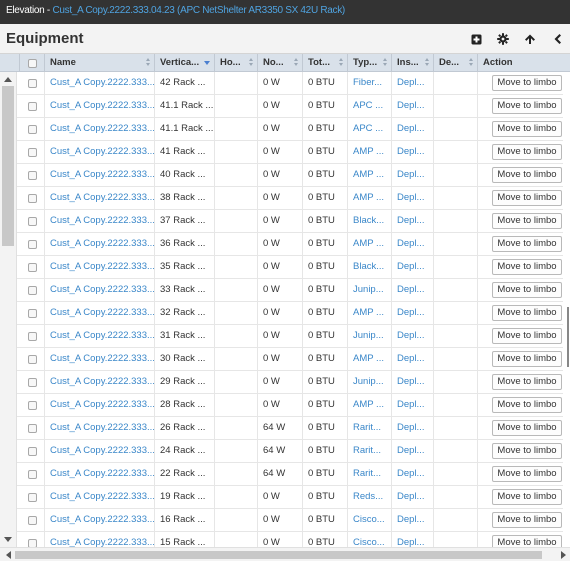 The image size is (570, 561). What do you see at coordinates (8, 539) in the screenshot?
I see `scroll-down-icon` at bounding box center [8, 539].